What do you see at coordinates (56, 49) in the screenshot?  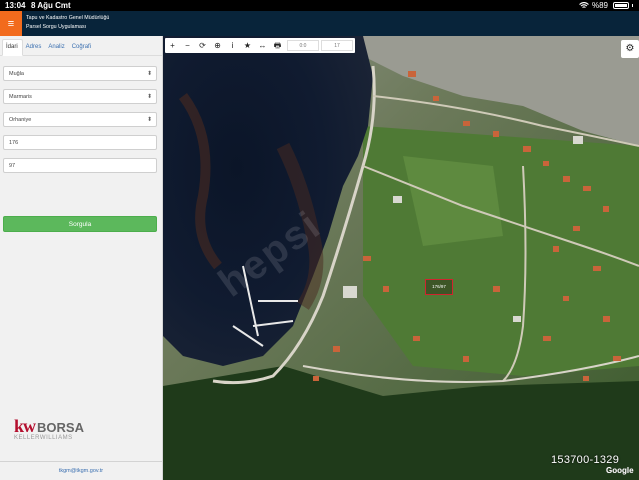 I see `tab-analiz: Analiz` at bounding box center [56, 49].